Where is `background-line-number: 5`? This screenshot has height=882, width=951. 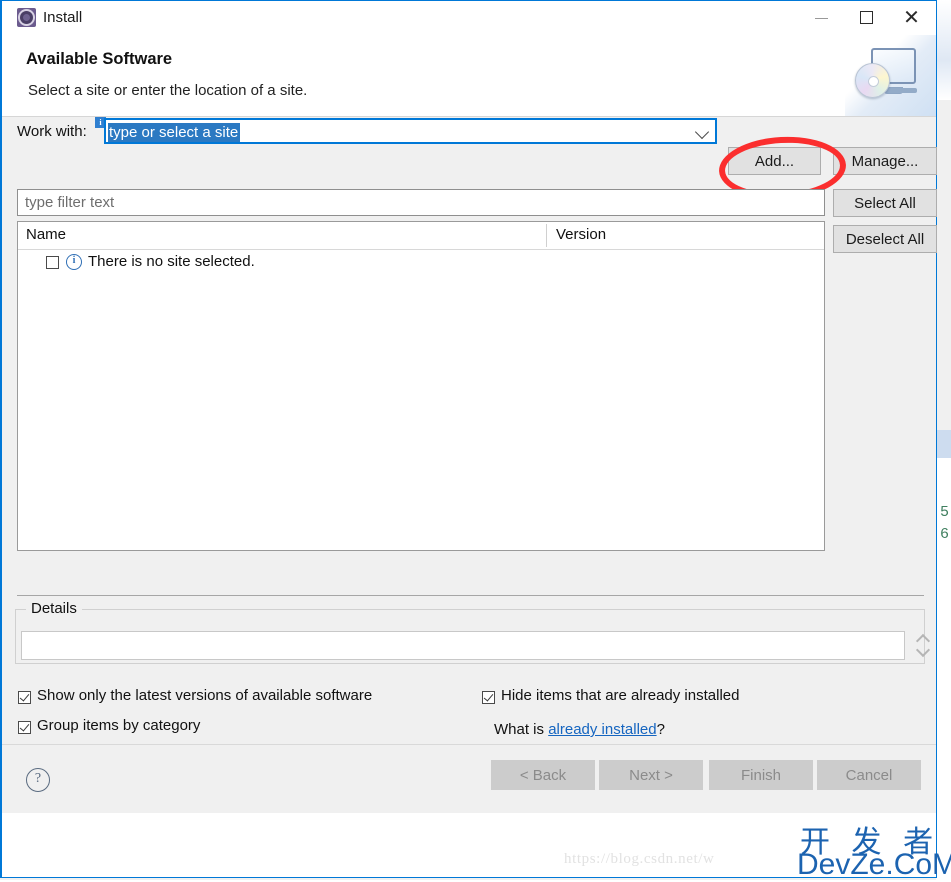 background-line-number: 5 is located at coordinates (944, 512).